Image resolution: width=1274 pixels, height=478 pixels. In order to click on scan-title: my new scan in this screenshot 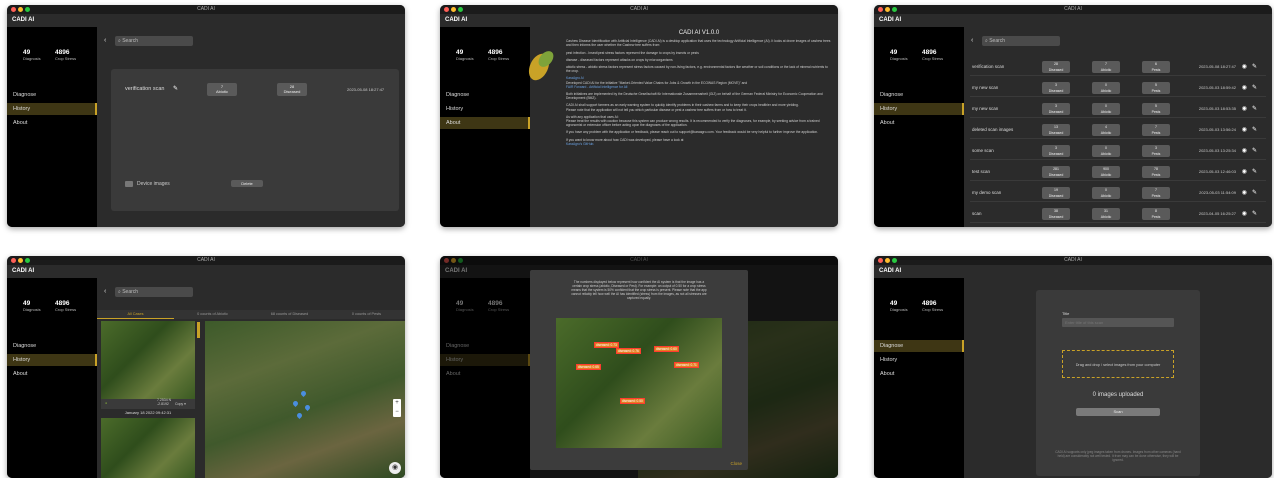, I will do `click(985, 87)`.